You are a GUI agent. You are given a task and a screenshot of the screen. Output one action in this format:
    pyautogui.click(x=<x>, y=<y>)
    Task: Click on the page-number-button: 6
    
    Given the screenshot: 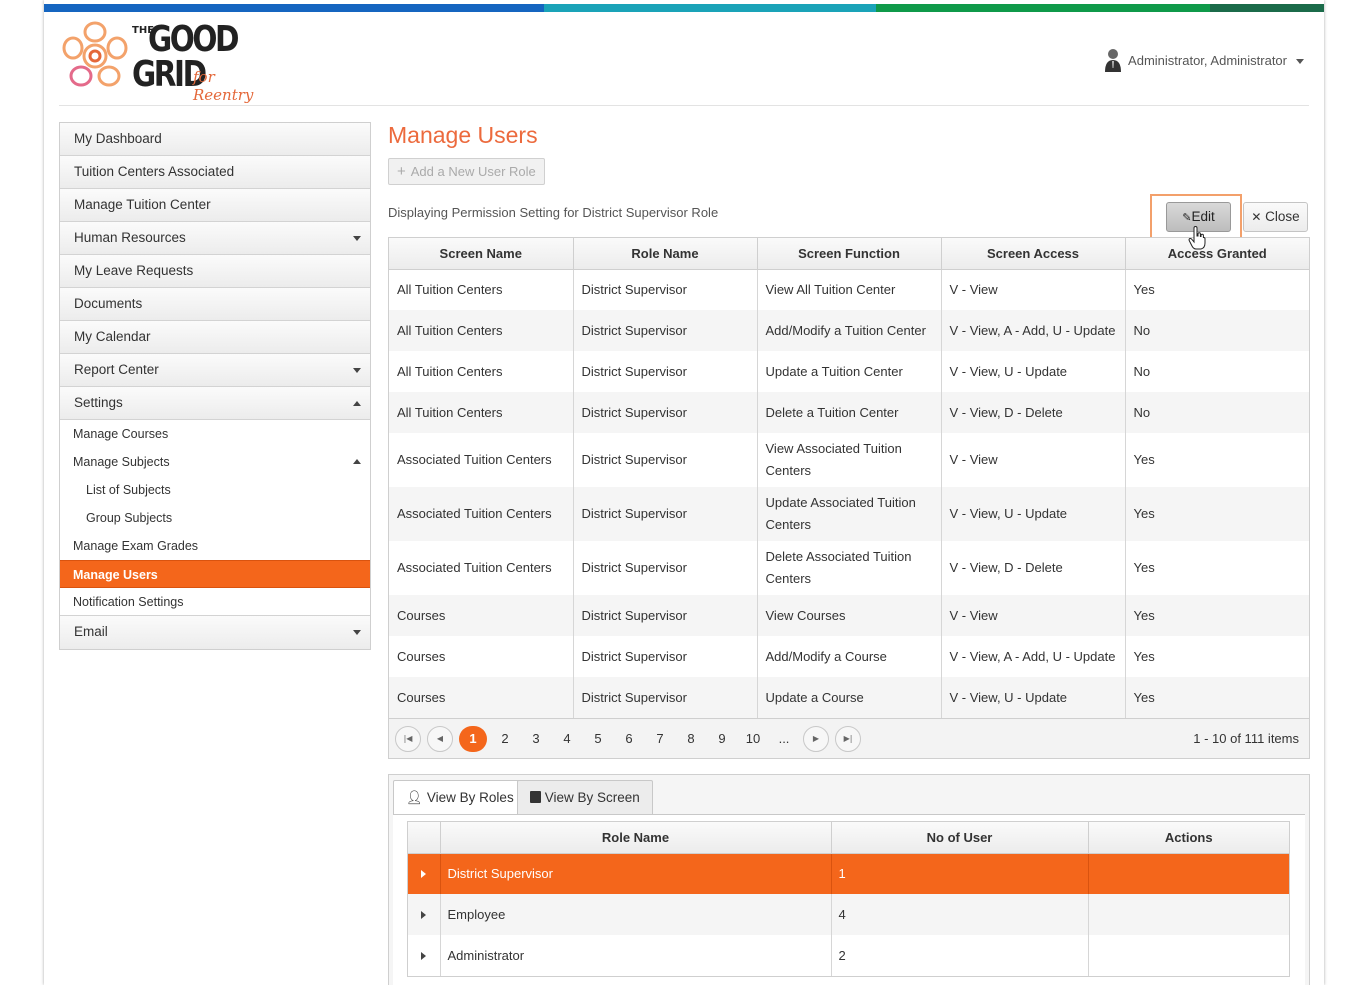 What is the action you would take?
    pyautogui.click(x=629, y=739)
    